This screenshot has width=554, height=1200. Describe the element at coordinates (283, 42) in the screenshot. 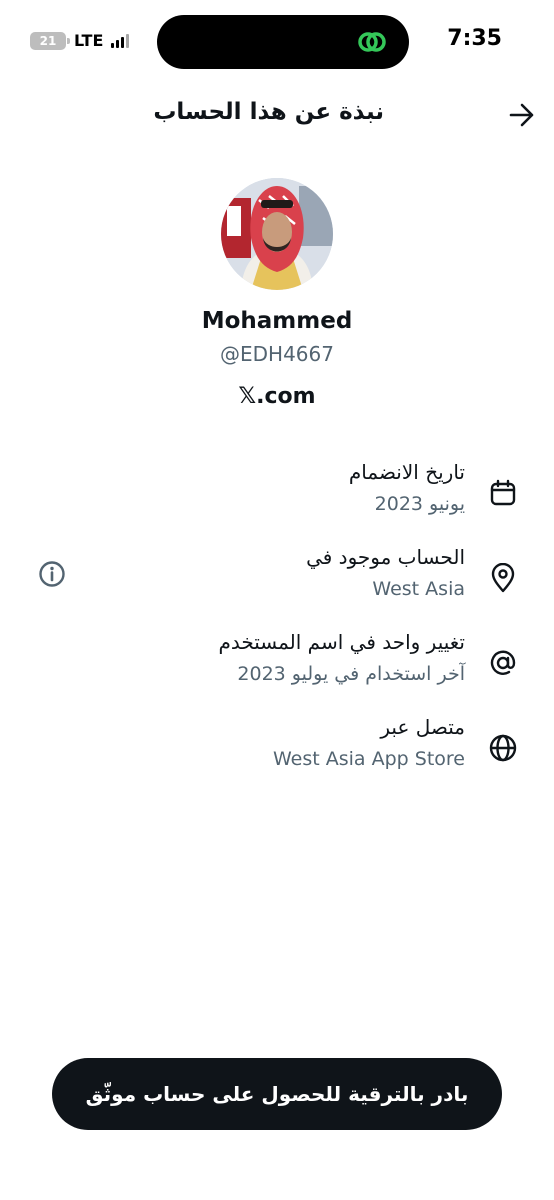

I see `dynamic-island` at that location.